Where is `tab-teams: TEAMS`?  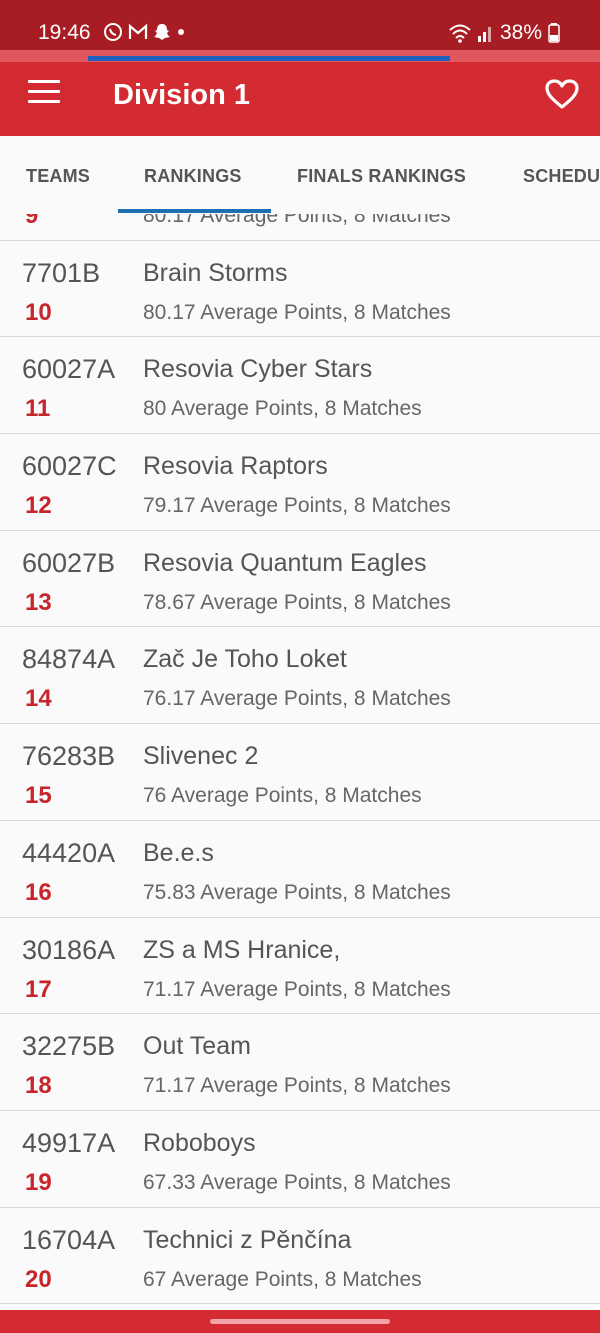
tab-teams: TEAMS is located at coordinates (58, 176).